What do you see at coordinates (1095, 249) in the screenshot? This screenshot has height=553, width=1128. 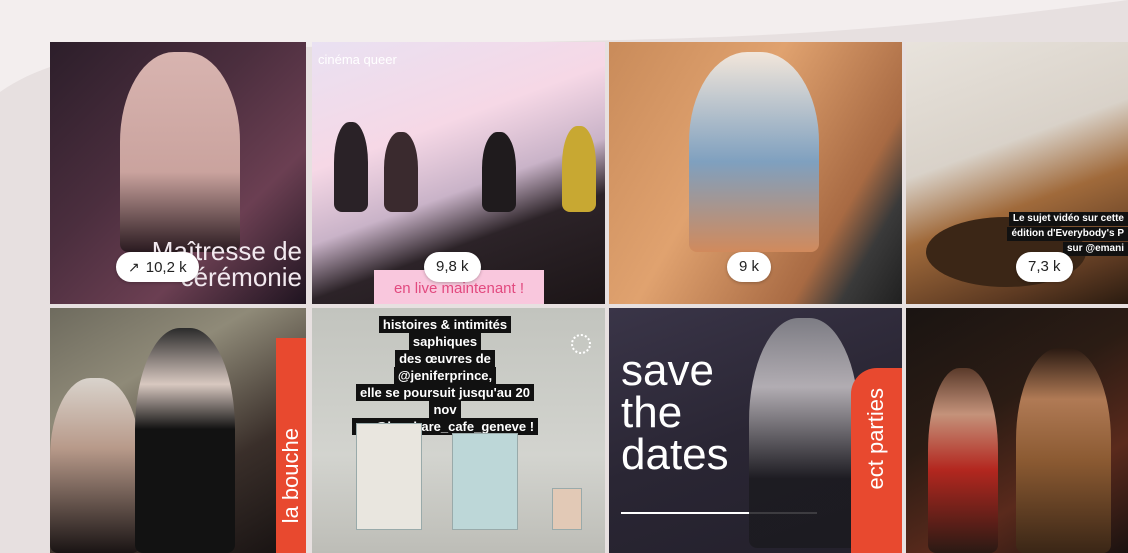 I see `caption-line: sur @emani` at bounding box center [1095, 249].